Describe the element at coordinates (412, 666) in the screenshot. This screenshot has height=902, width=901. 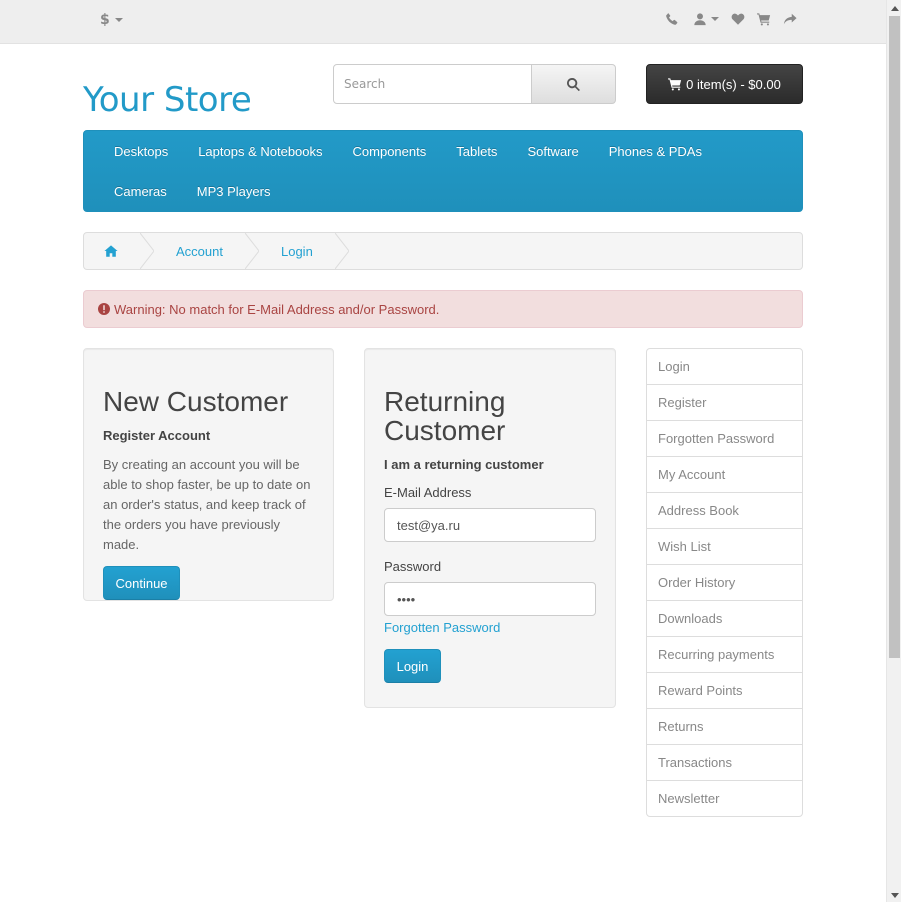
I see `login-button: Login` at that location.